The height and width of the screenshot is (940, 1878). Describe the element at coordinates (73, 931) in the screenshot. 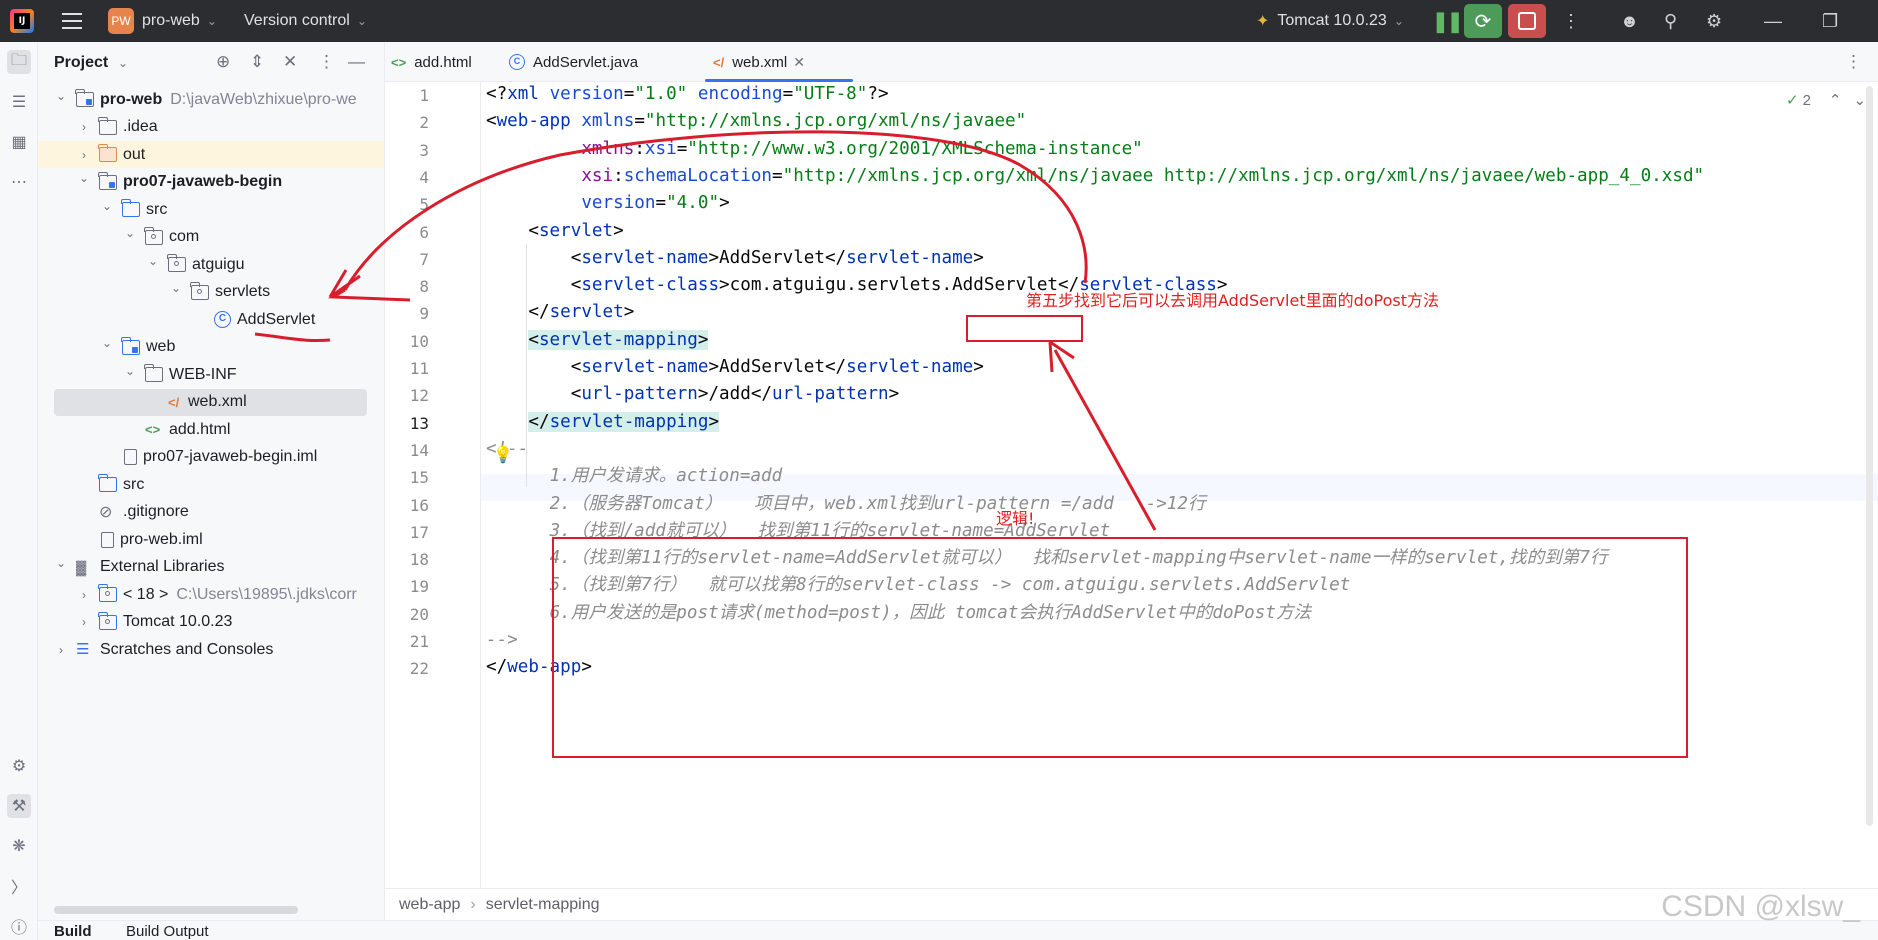

I see `tab-build: Build` at that location.